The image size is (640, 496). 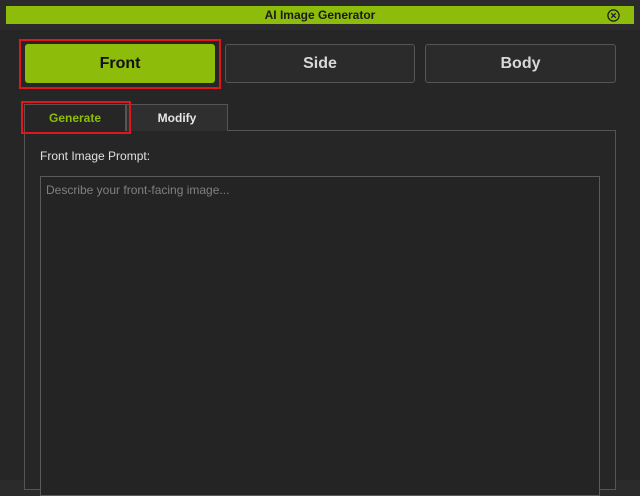 I want to click on body-button: Body, so click(x=520, y=63).